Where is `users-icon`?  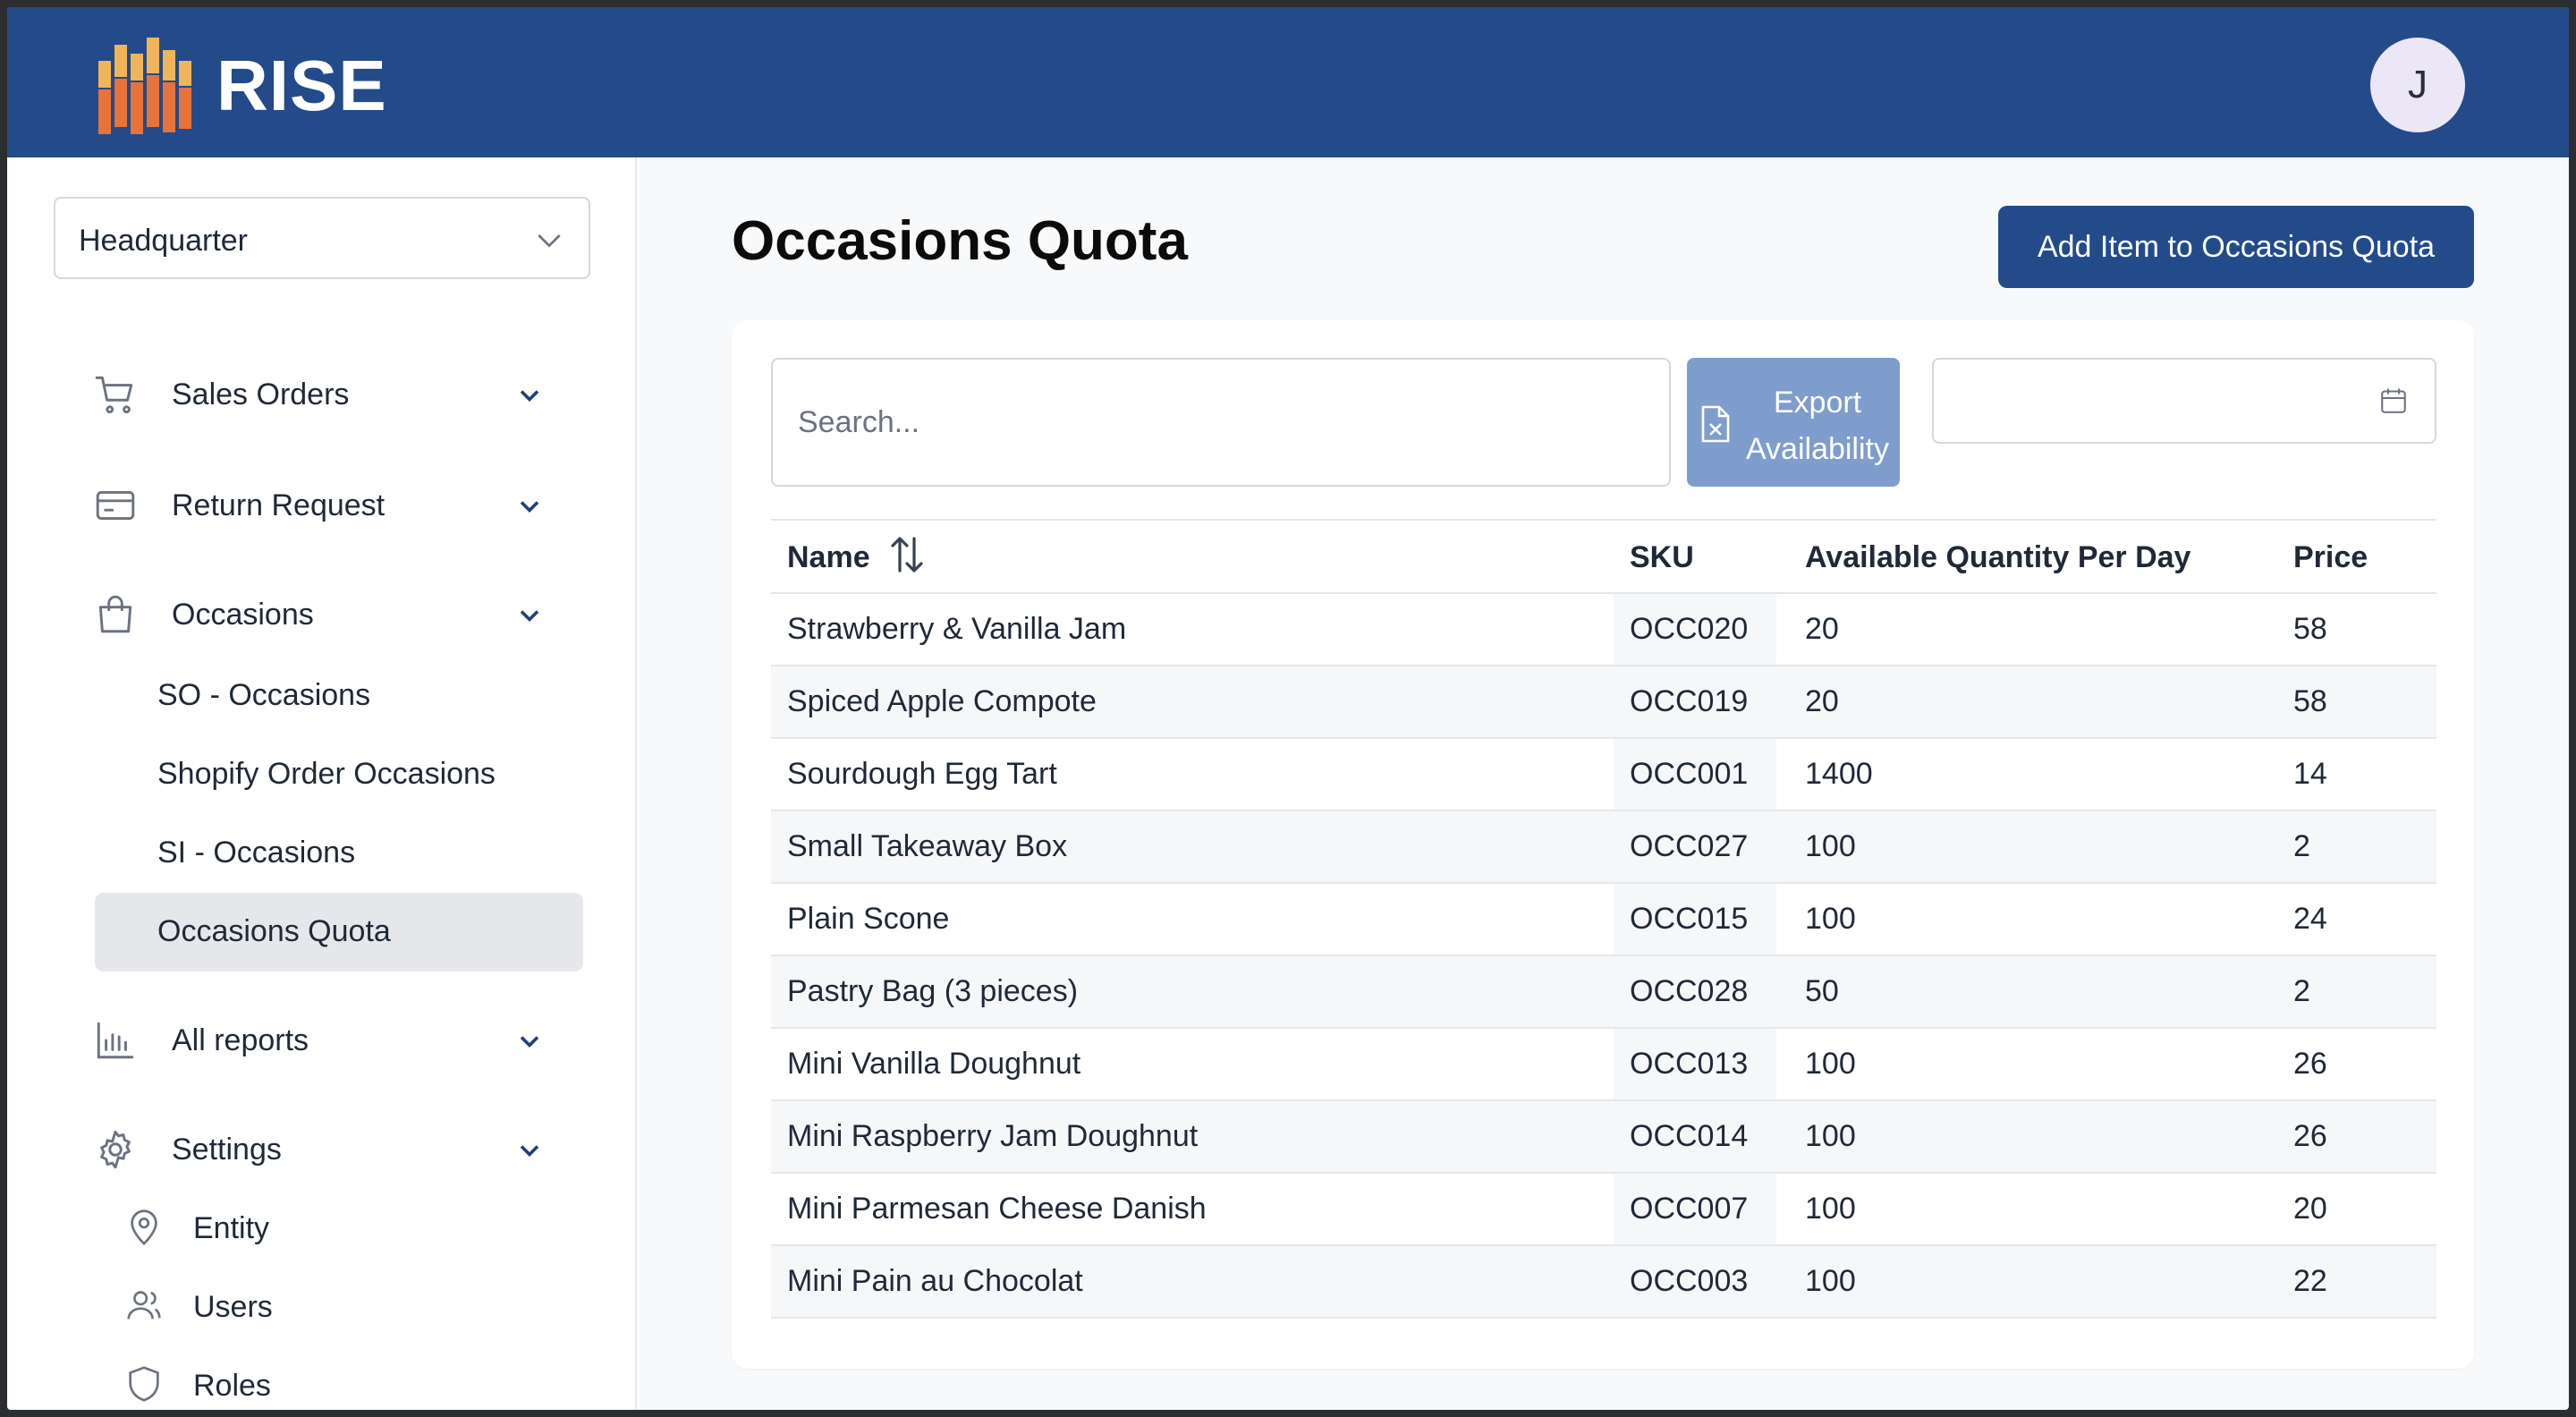
users-icon is located at coordinates (144, 1305).